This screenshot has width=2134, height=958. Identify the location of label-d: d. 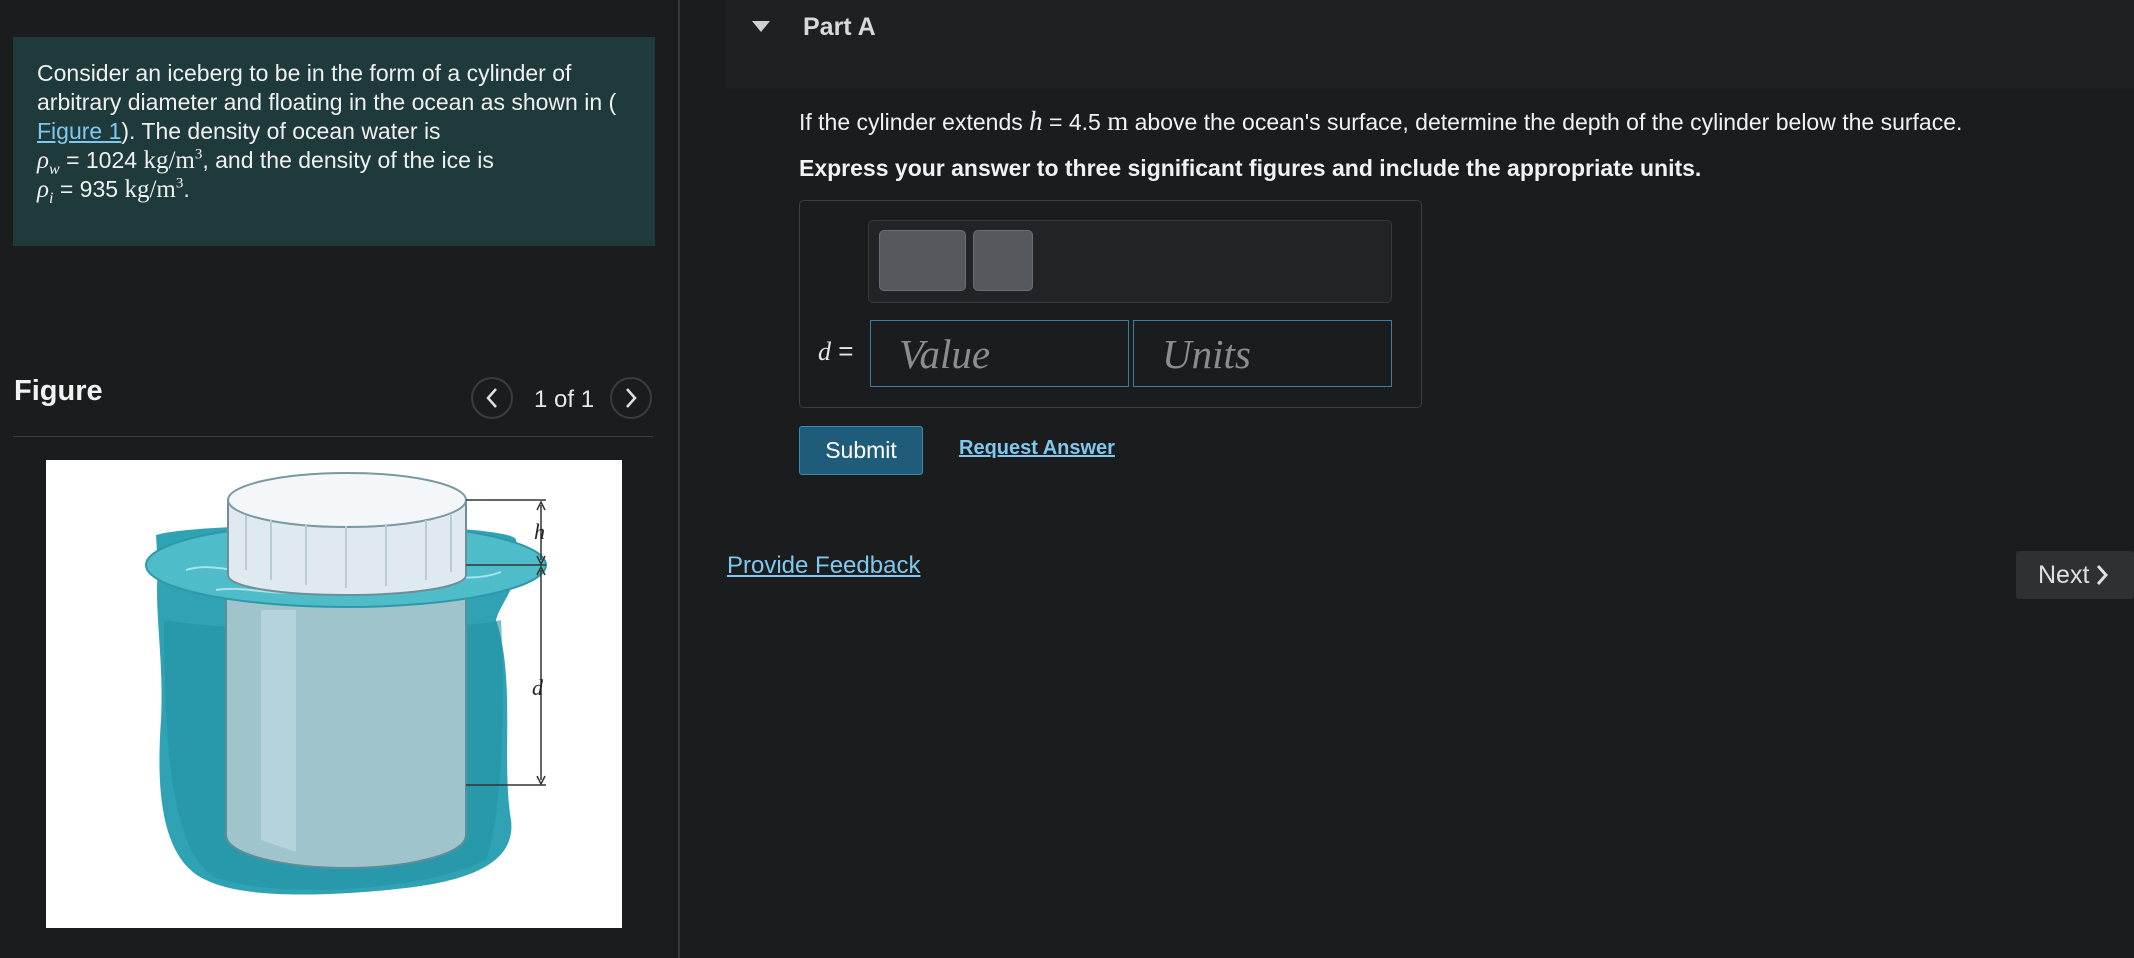
(538, 687).